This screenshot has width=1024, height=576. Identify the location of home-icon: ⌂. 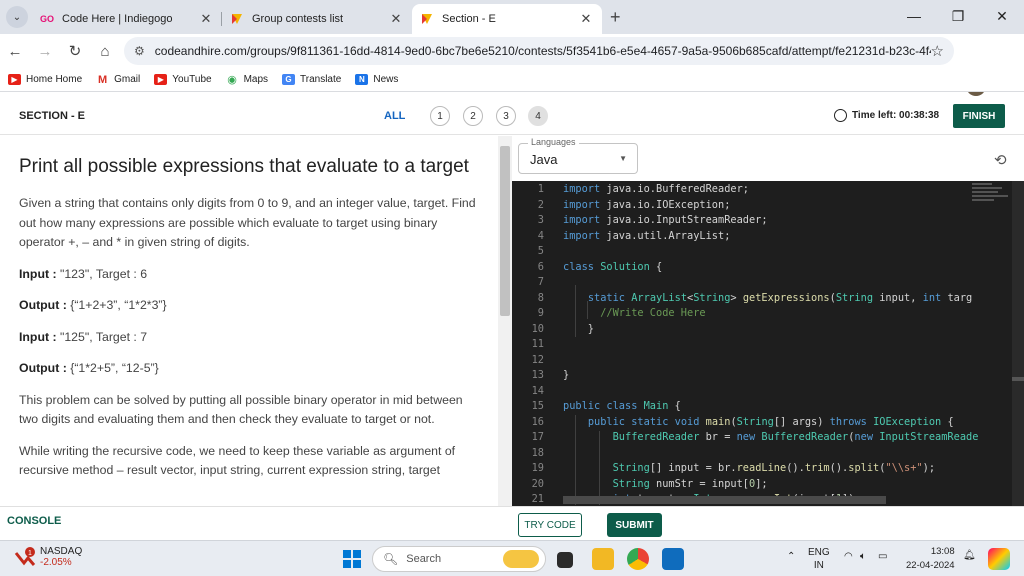
(105, 51).